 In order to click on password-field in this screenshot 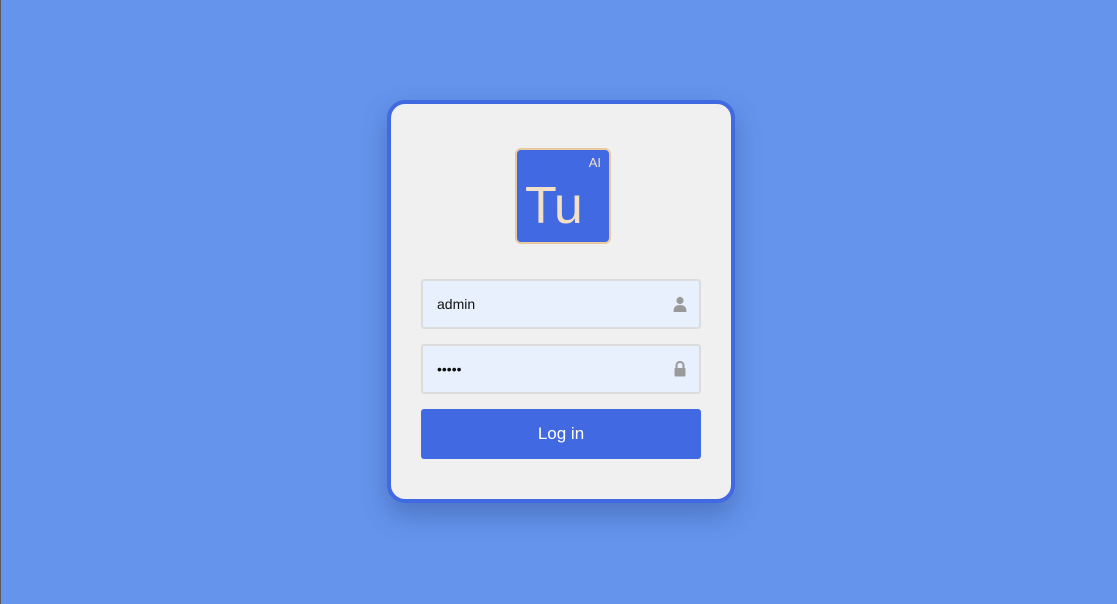, I will do `click(561, 369)`.